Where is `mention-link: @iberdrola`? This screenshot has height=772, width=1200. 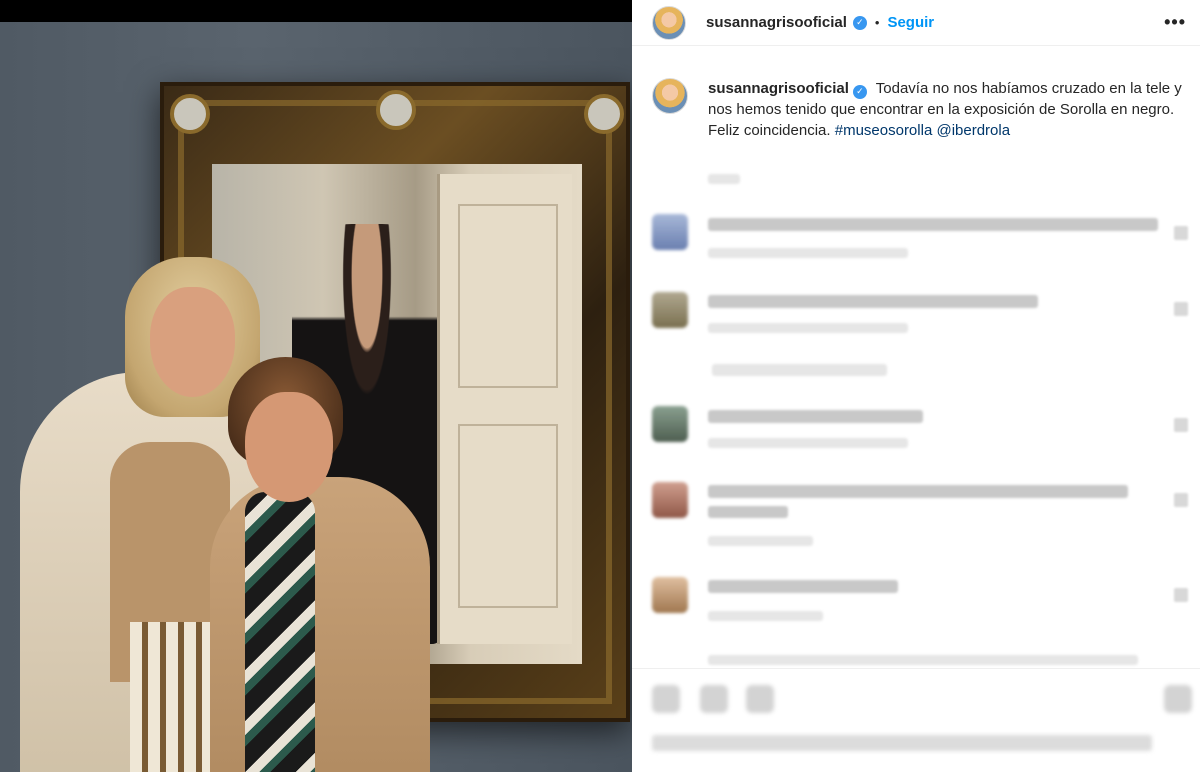 mention-link: @iberdrola is located at coordinates (973, 130).